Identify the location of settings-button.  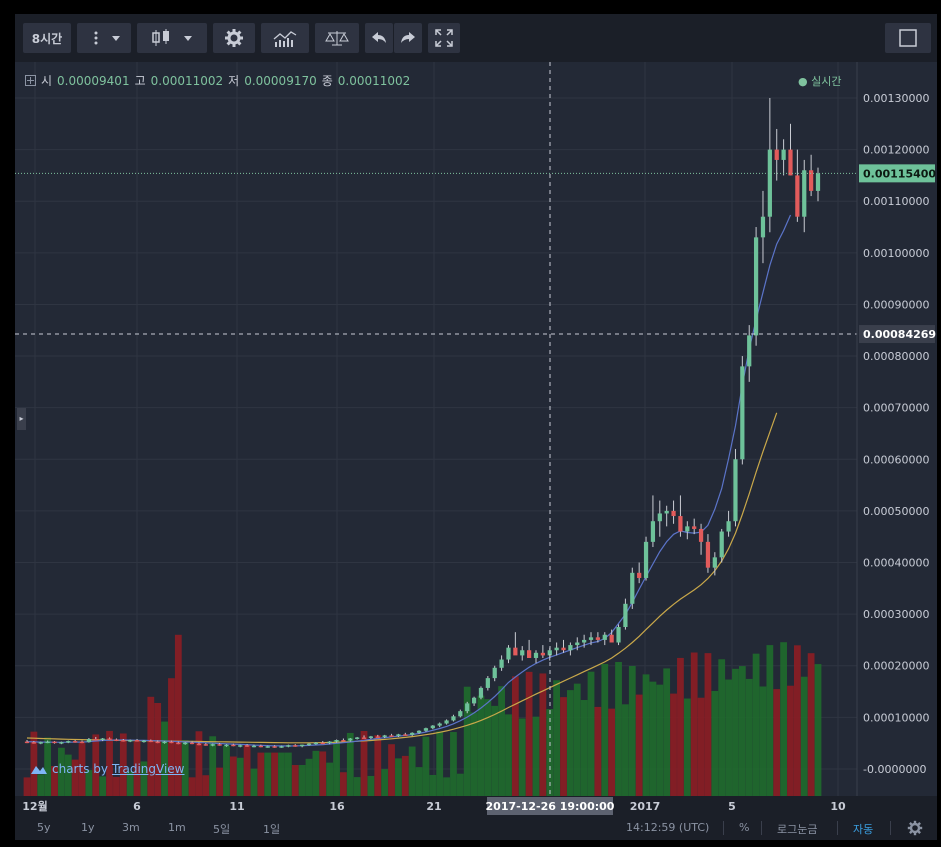
(234, 38).